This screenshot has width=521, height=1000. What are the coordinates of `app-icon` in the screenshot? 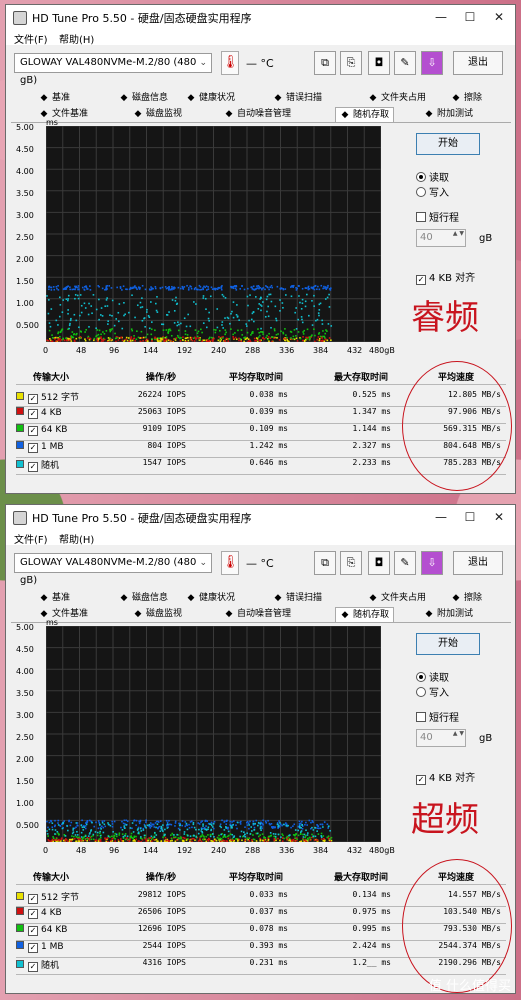 It's located at (20, 518).